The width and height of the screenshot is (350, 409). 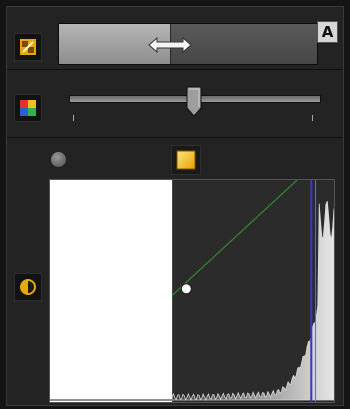 I want to click on contrast-icon, so click(x=28, y=287).